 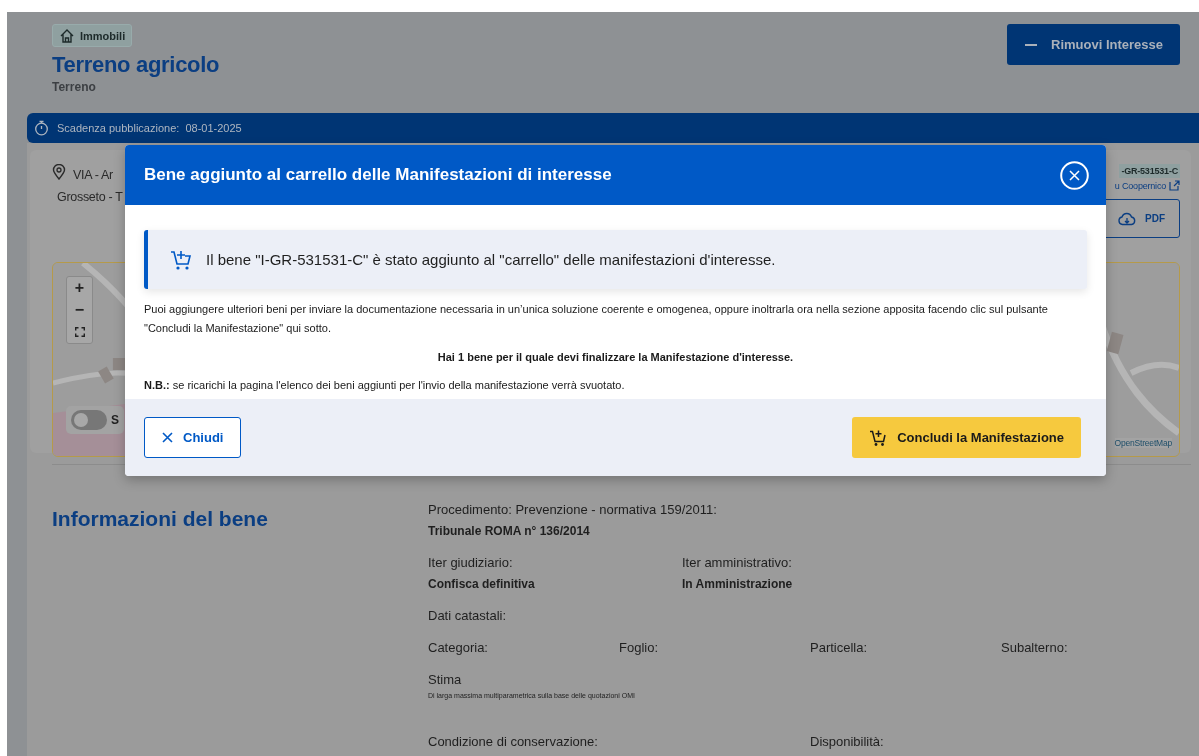 I want to click on field-value: Confisca definitiva, so click(x=482, y=584).